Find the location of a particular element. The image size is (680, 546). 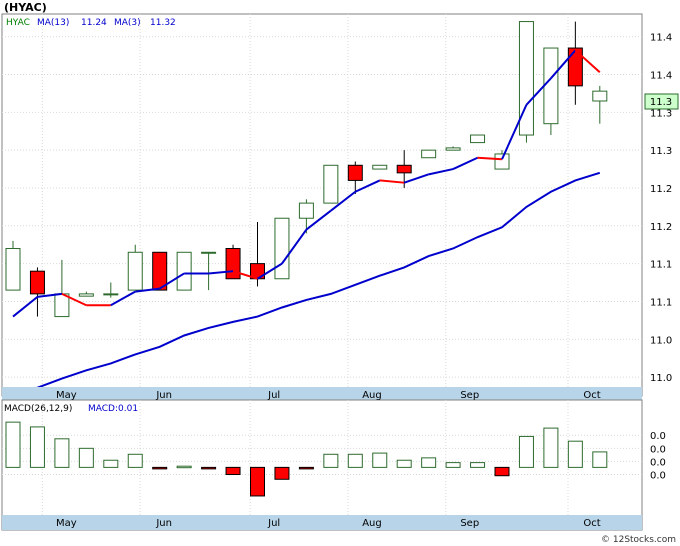

legend-ma13-value: 11.24 is located at coordinates (94, 23).